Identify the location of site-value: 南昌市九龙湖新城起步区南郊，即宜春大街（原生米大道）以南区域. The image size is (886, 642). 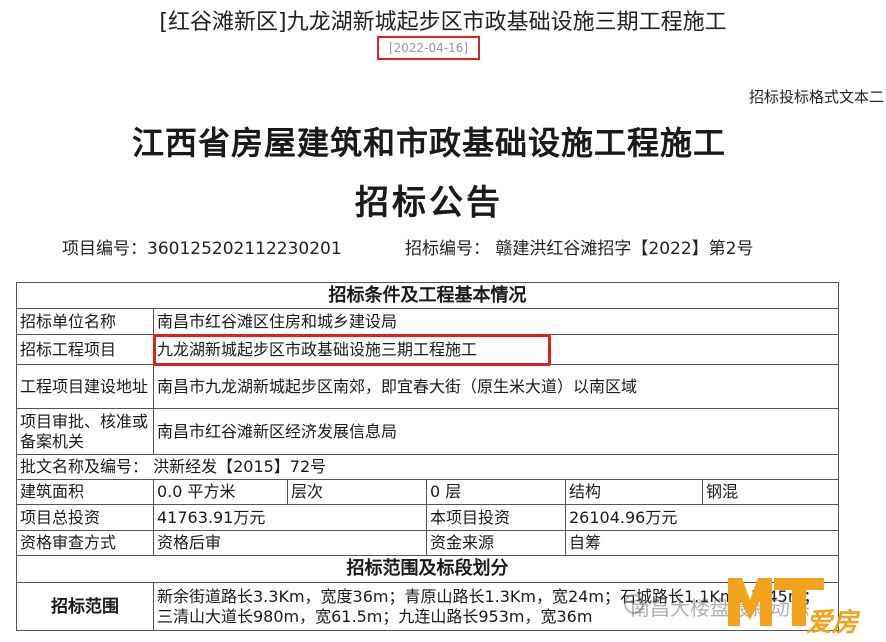
(496, 386).